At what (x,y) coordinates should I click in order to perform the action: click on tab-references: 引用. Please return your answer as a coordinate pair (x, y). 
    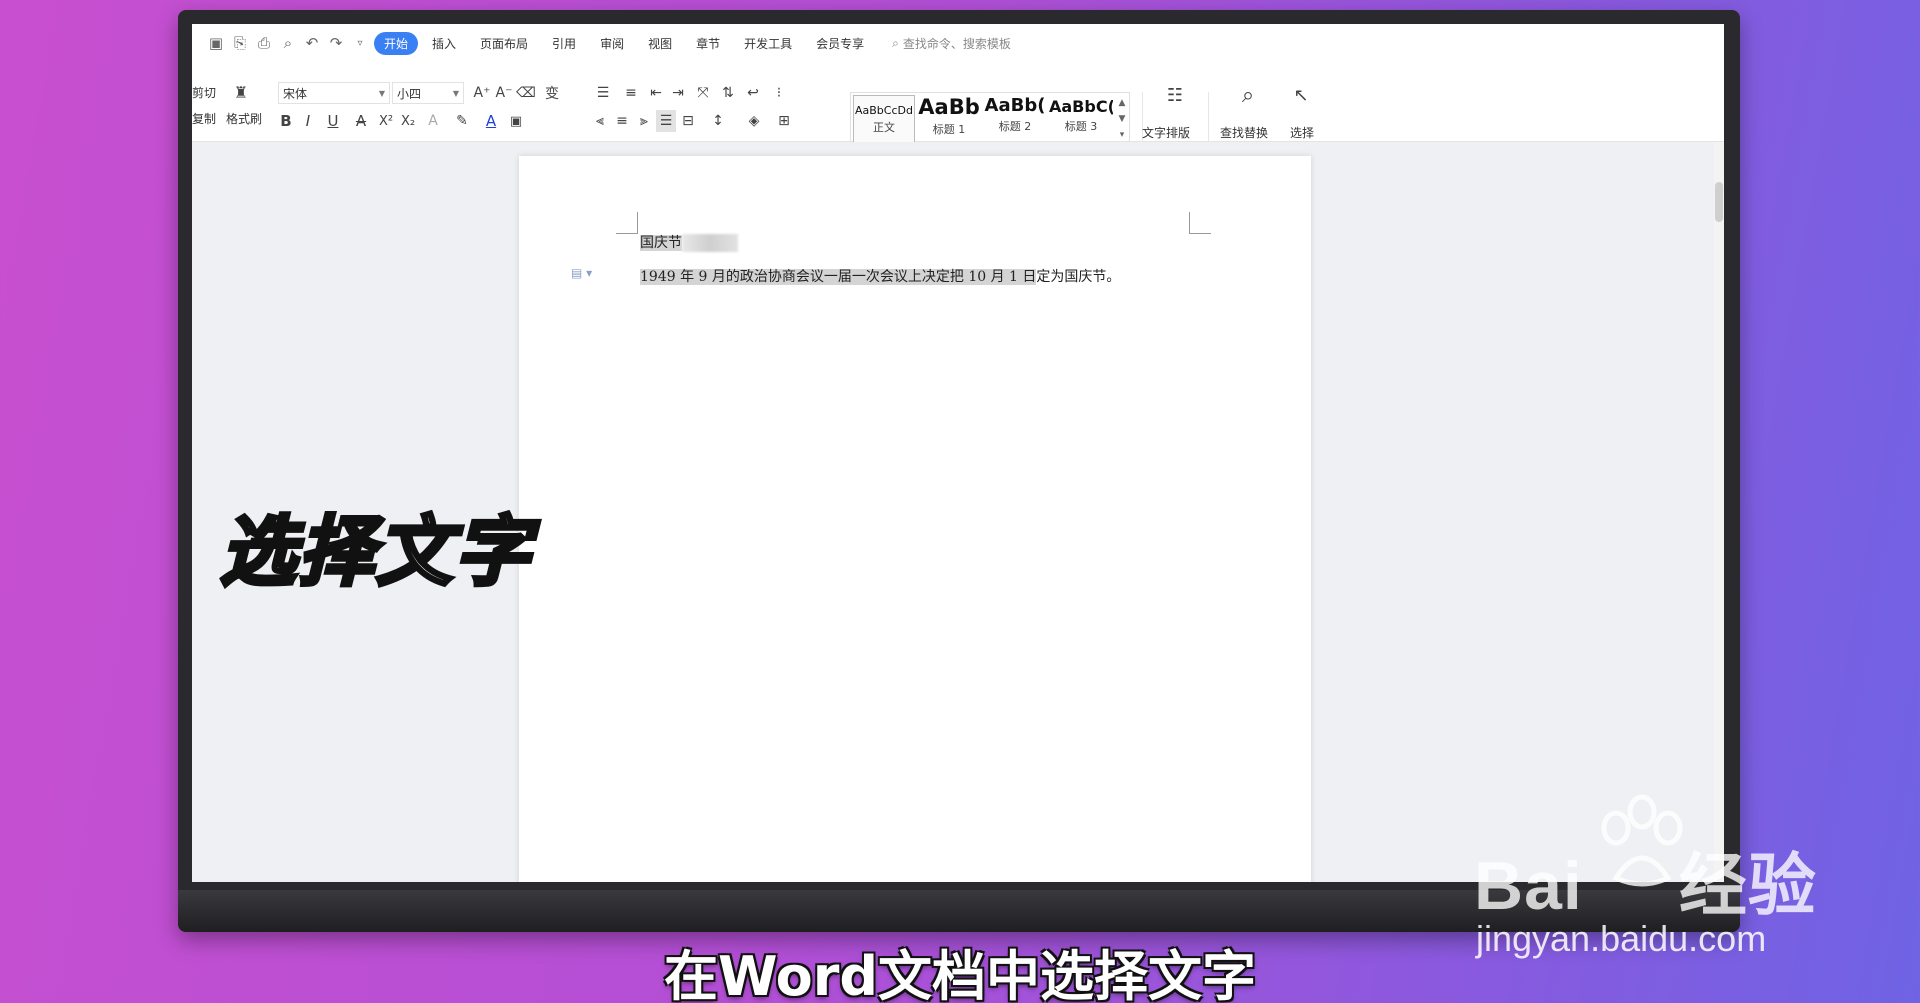
    Looking at the image, I should click on (564, 43).